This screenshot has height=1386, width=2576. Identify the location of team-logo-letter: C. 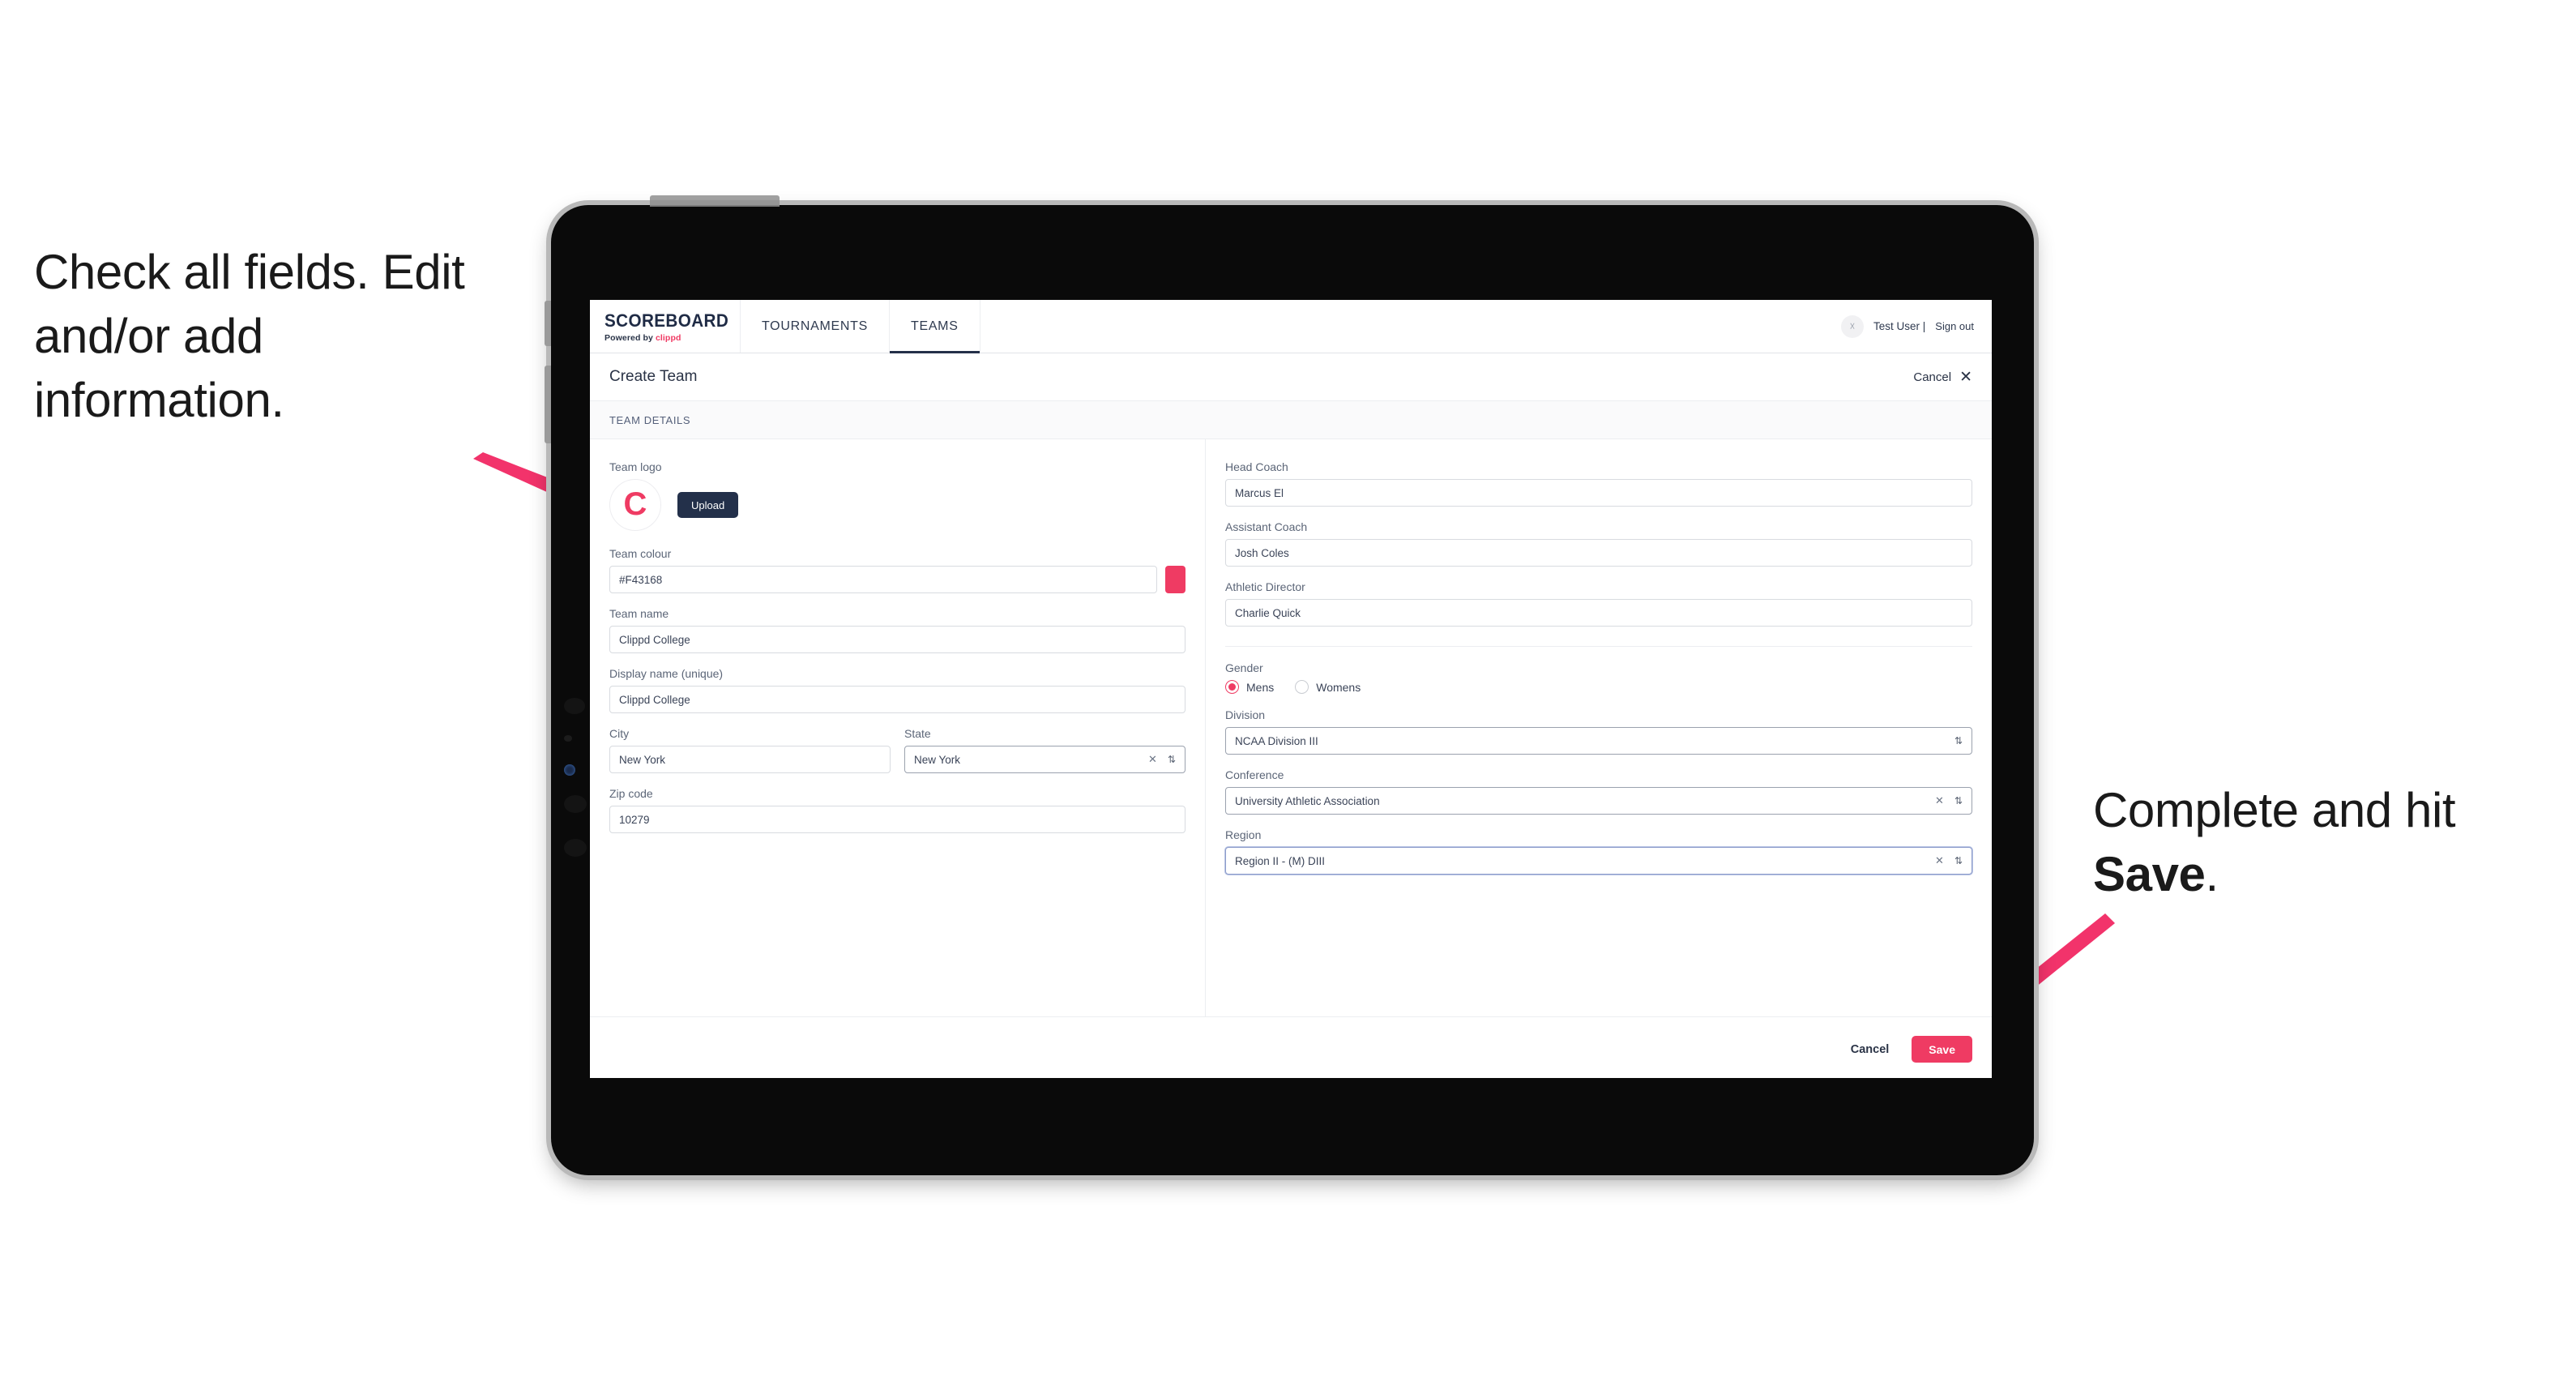
(635, 504).